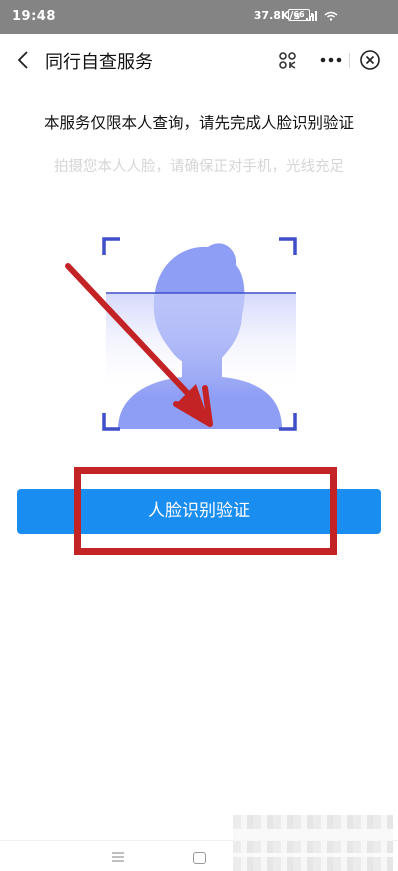 This screenshot has height=871, width=398. What do you see at coordinates (199, 858) in the screenshot?
I see `home-icon` at bounding box center [199, 858].